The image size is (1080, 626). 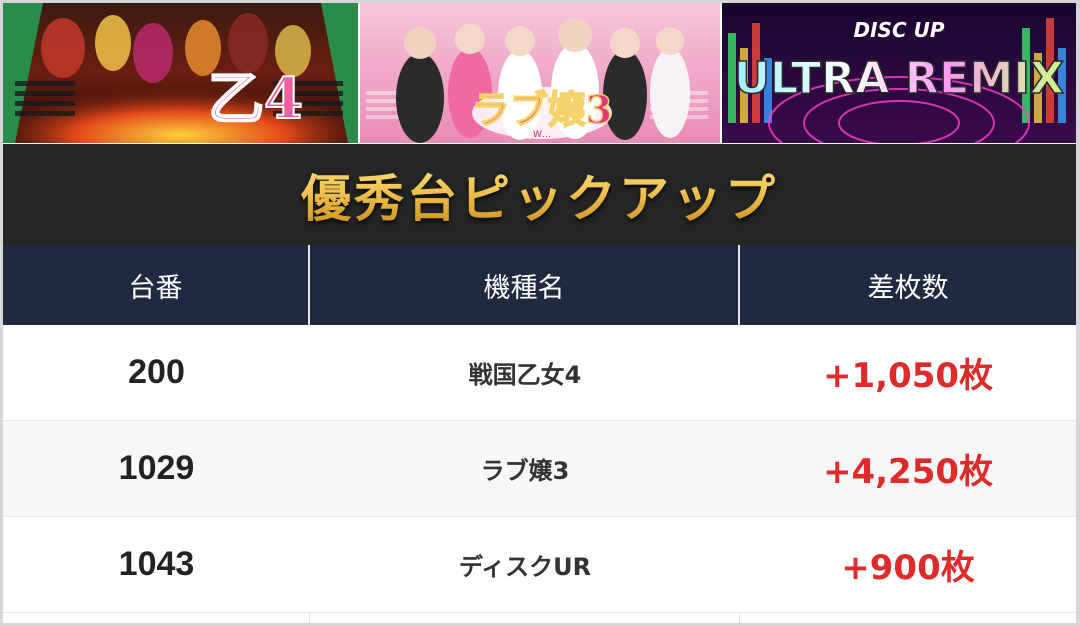 I want to click on coin-difference: +1,050枚, so click(x=908, y=376).